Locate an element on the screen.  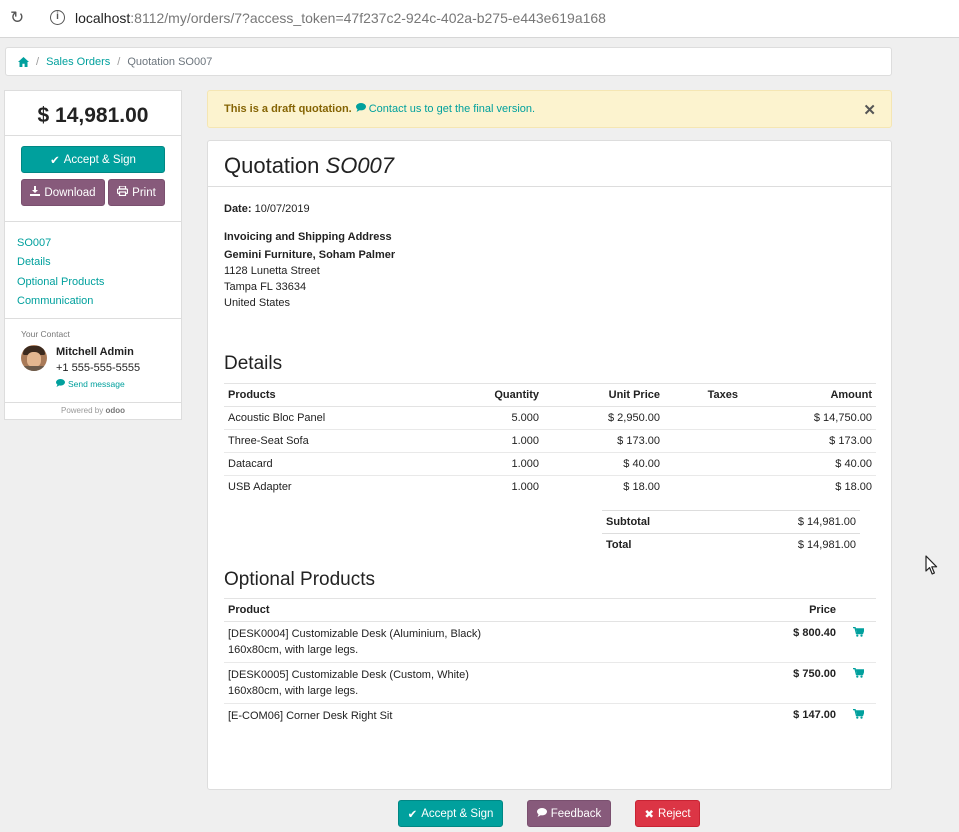
contact-us-link: Contact us to get the final version. is located at coordinates (445, 109).